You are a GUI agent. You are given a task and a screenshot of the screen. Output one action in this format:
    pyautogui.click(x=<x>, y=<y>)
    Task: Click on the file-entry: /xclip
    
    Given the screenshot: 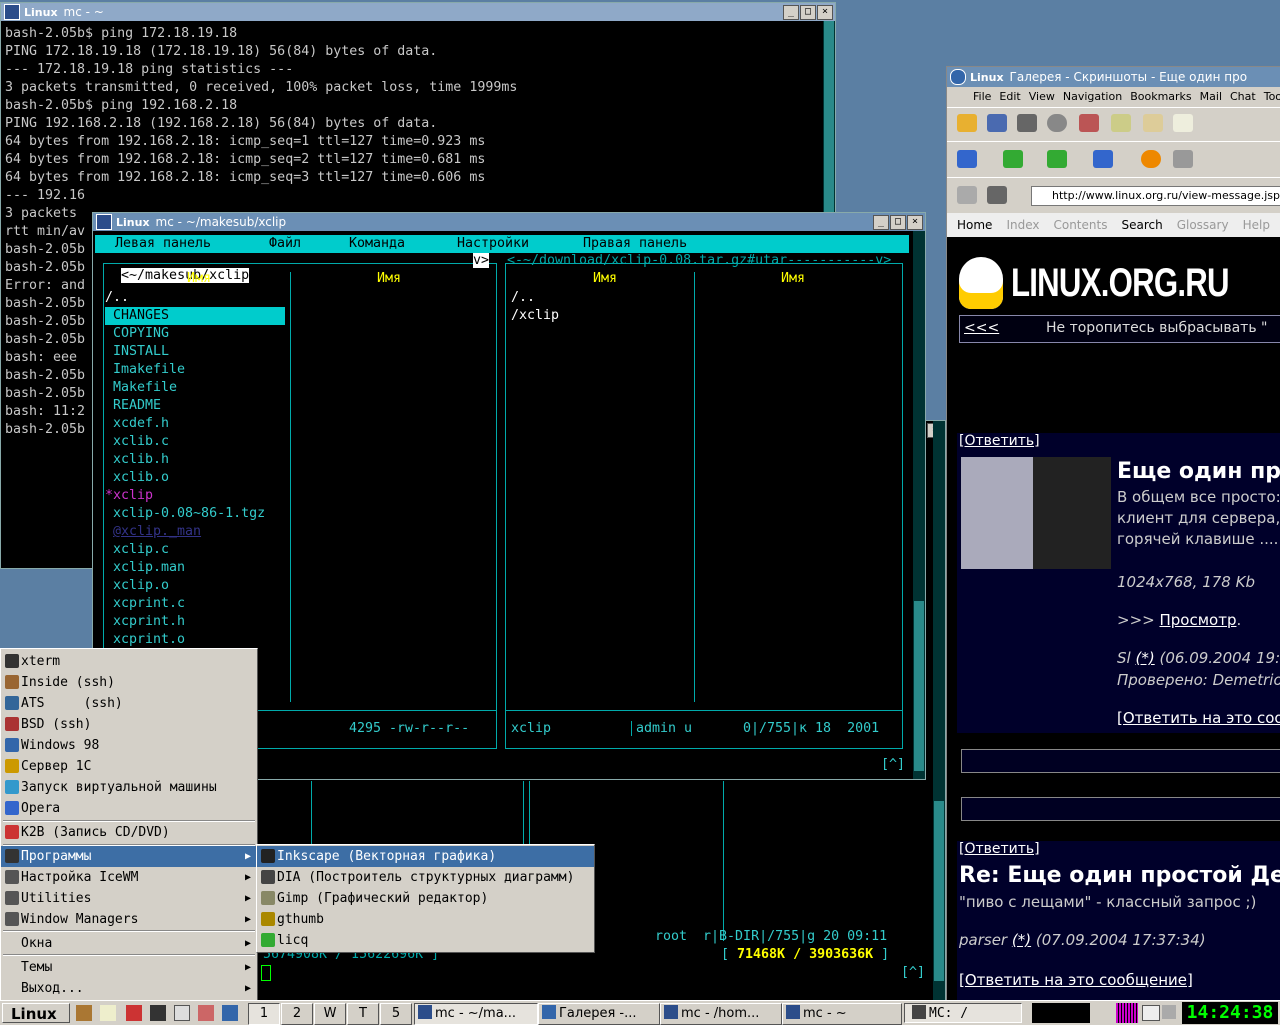 What is the action you would take?
    pyautogui.click(x=601, y=316)
    